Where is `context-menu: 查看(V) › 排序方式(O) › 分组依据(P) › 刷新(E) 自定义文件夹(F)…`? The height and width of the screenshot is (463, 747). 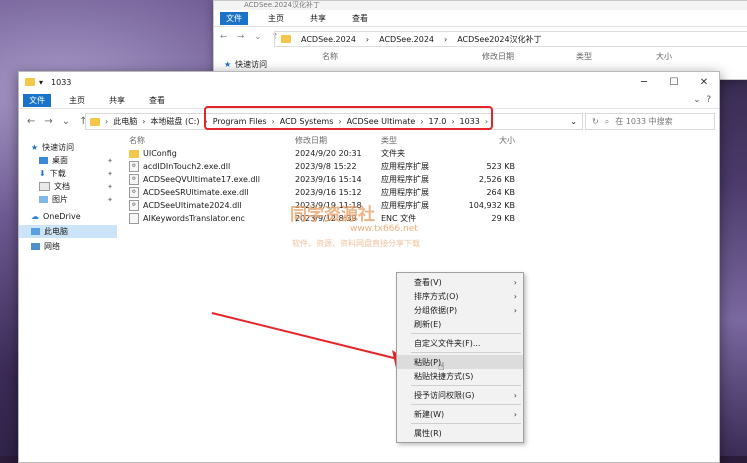 context-menu: 查看(V) › 排序方式(O) › 分组依据(P) › 刷新(E) 自定义文件夹(F)… is located at coordinates (460, 357).